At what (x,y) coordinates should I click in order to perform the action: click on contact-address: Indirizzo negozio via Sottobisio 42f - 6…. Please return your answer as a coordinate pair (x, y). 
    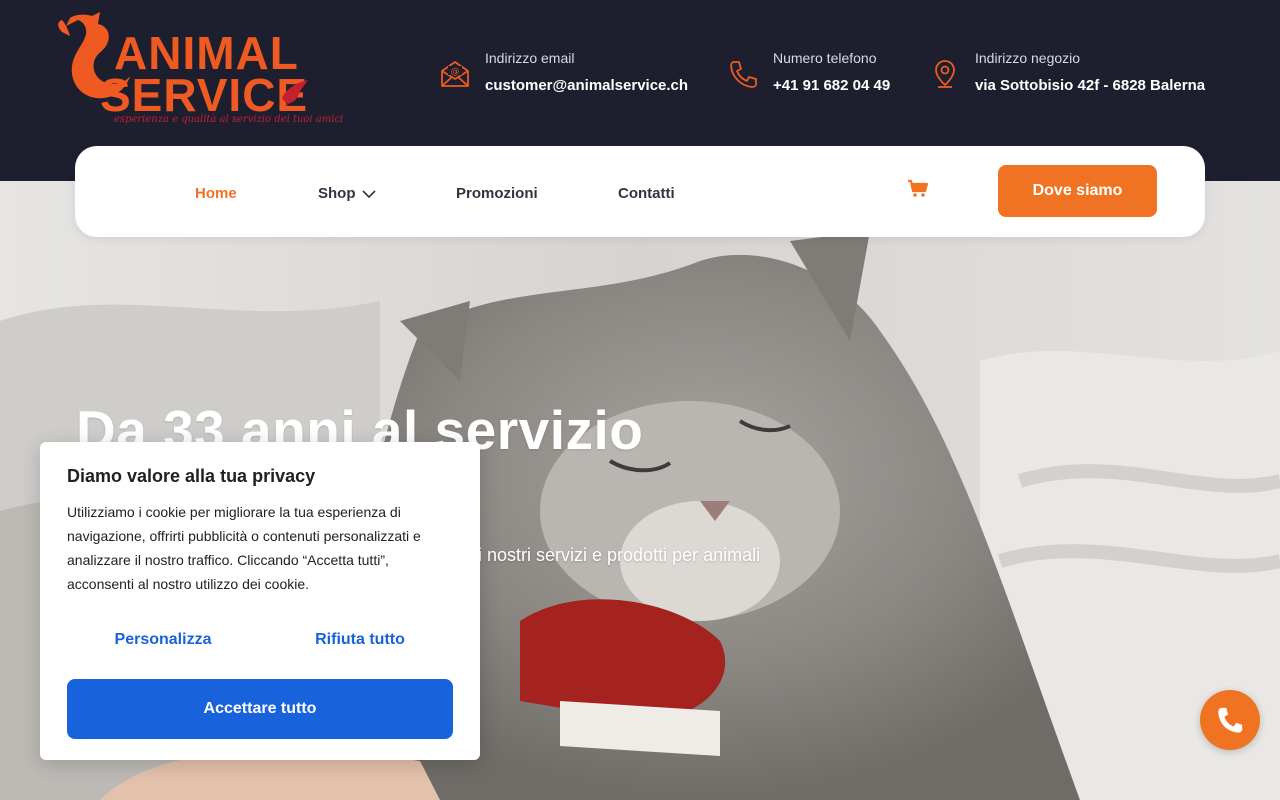
    Looking at the image, I should click on (1074, 75).